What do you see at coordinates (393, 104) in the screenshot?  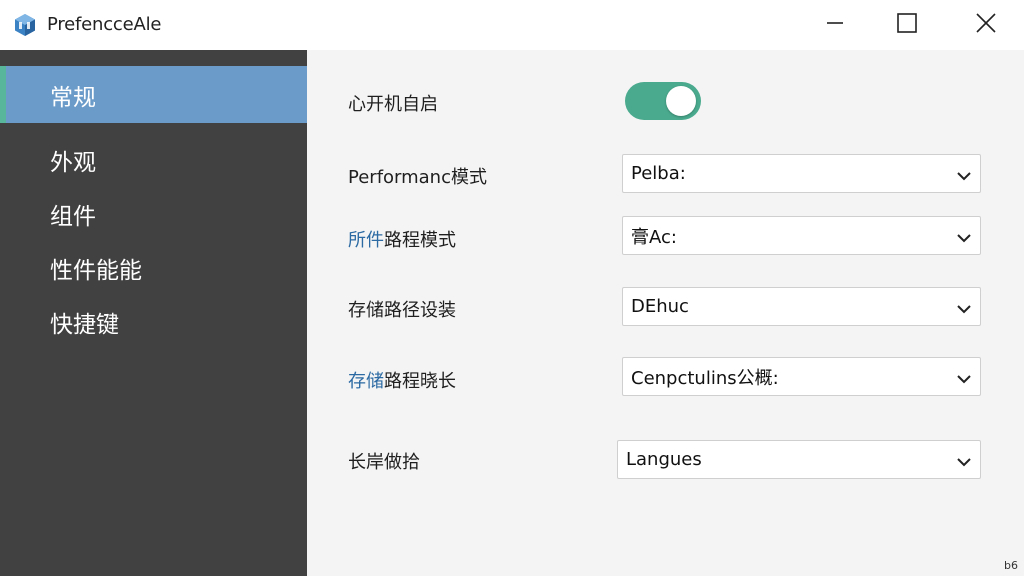 I see `autostart-label: 心开机自启` at bounding box center [393, 104].